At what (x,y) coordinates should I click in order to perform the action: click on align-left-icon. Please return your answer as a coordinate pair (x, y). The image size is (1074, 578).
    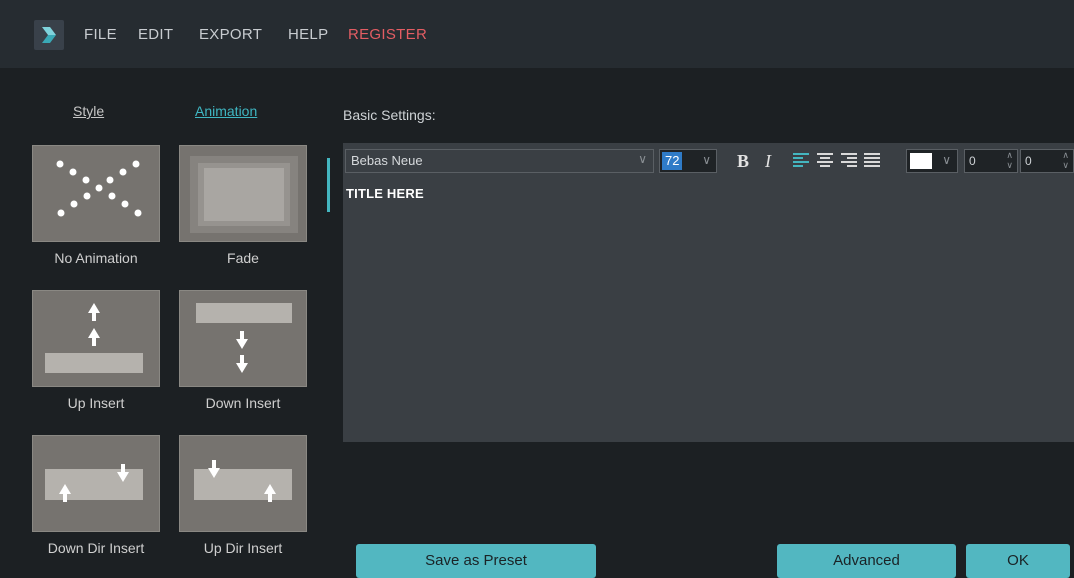
    Looking at the image, I should click on (801, 160).